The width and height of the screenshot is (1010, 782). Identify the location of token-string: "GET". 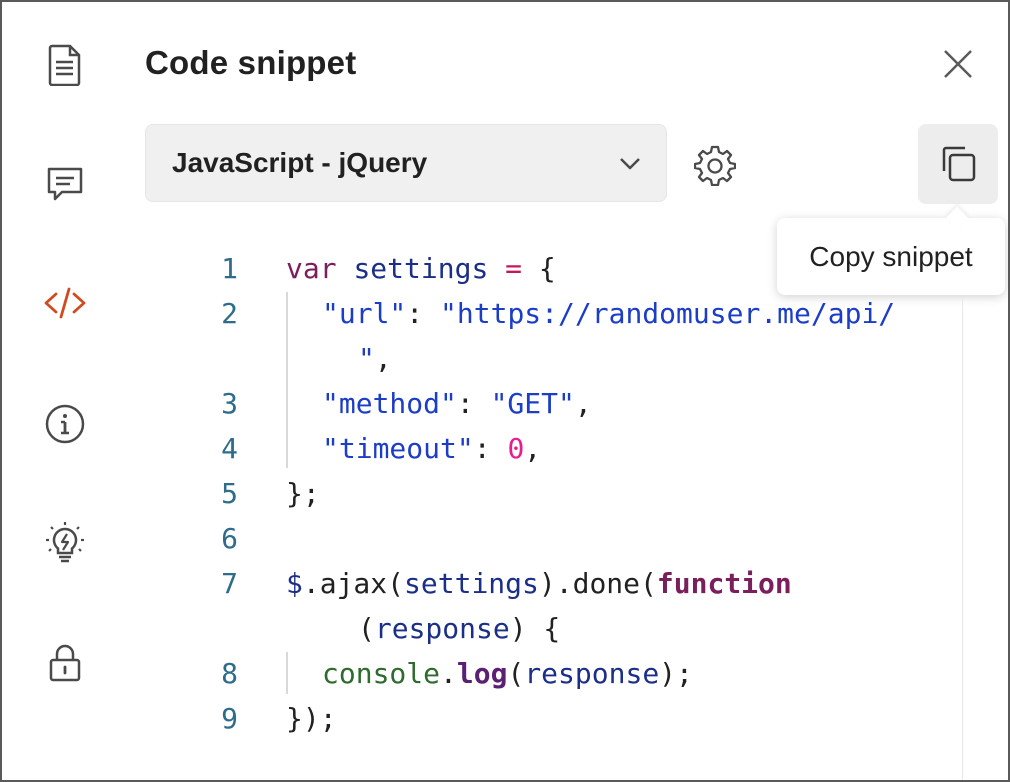
(533, 403).